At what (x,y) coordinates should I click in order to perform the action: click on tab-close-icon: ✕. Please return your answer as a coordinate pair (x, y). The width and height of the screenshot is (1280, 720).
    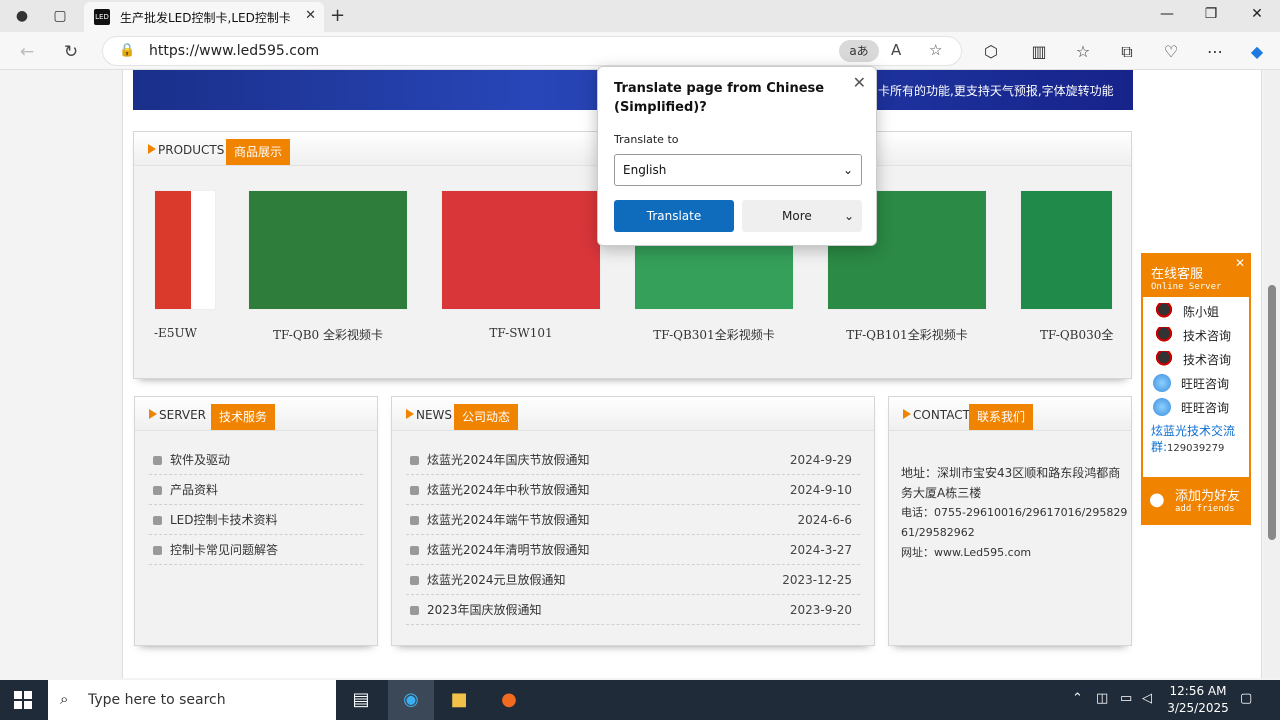
    Looking at the image, I should click on (310, 15).